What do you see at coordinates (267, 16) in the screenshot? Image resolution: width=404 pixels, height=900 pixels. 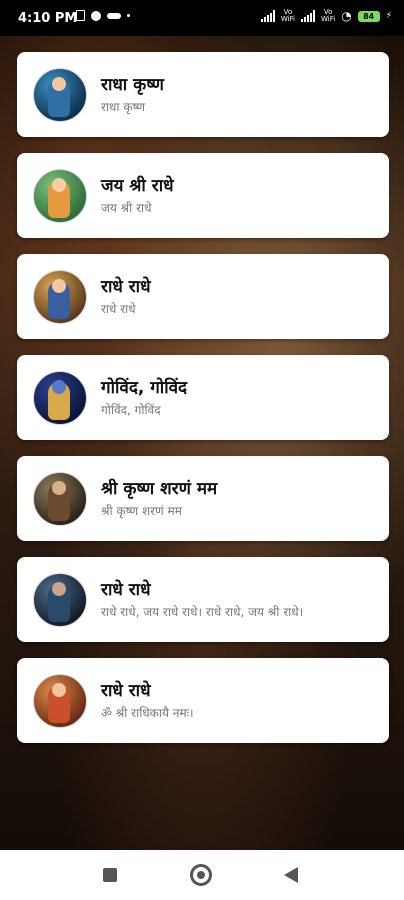 I see `signal-icon` at bounding box center [267, 16].